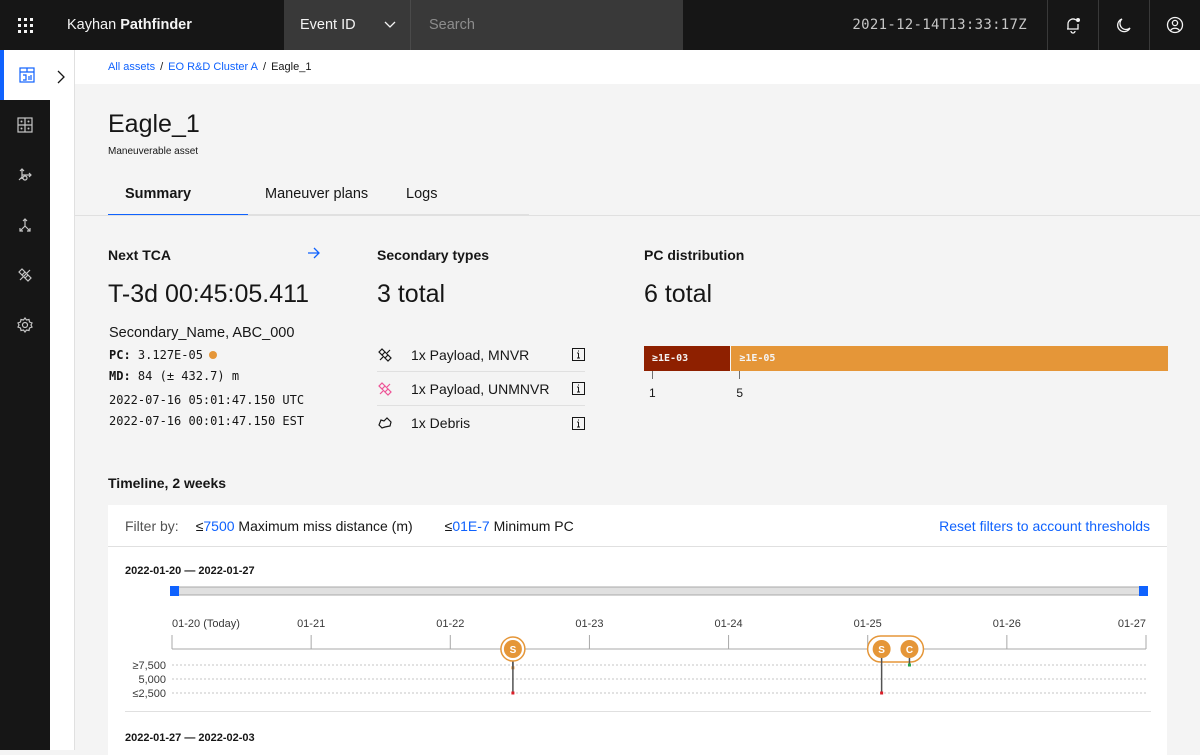 The image size is (1200, 755). What do you see at coordinates (218, 526) in the screenshot?
I see `filter-miss-distance-value: 7500` at bounding box center [218, 526].